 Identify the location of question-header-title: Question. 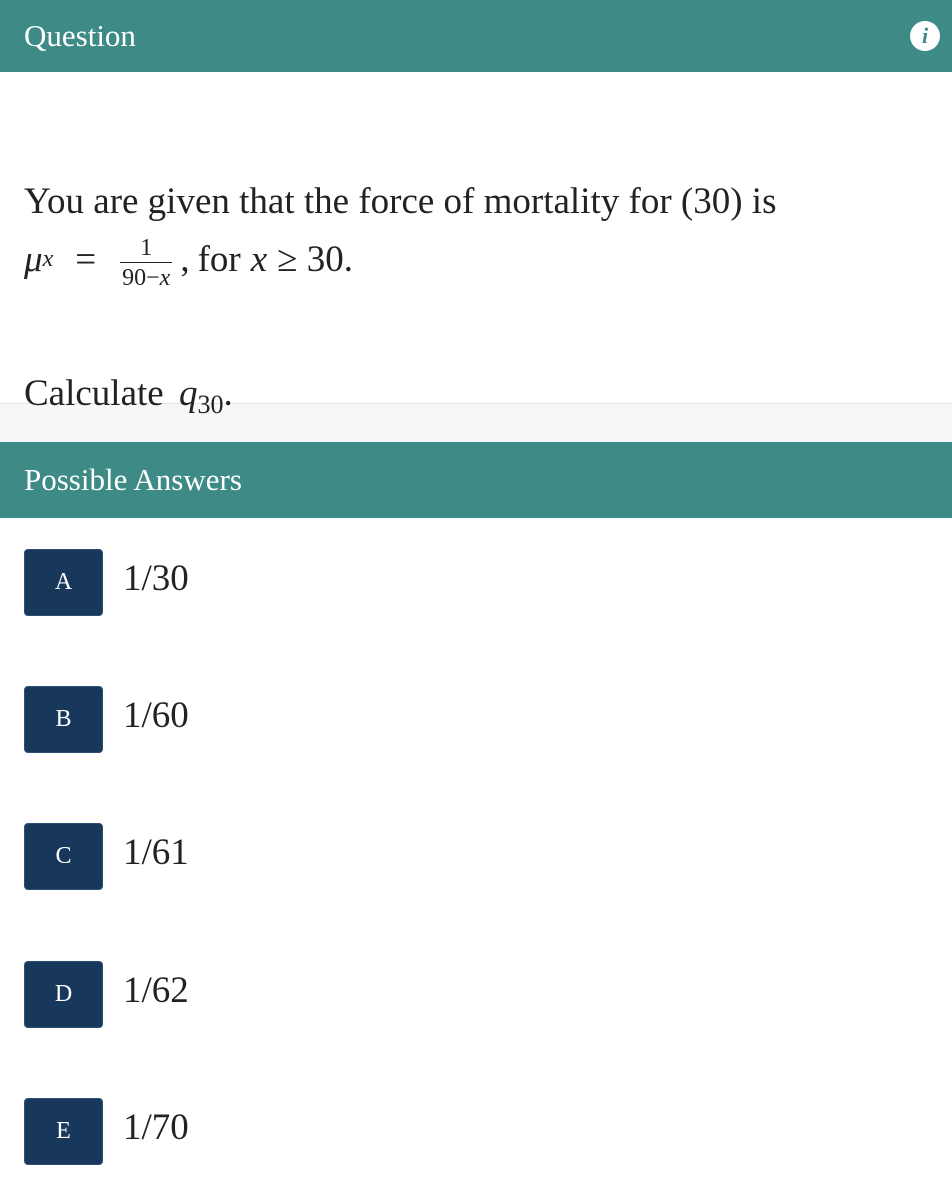
(80, 35).